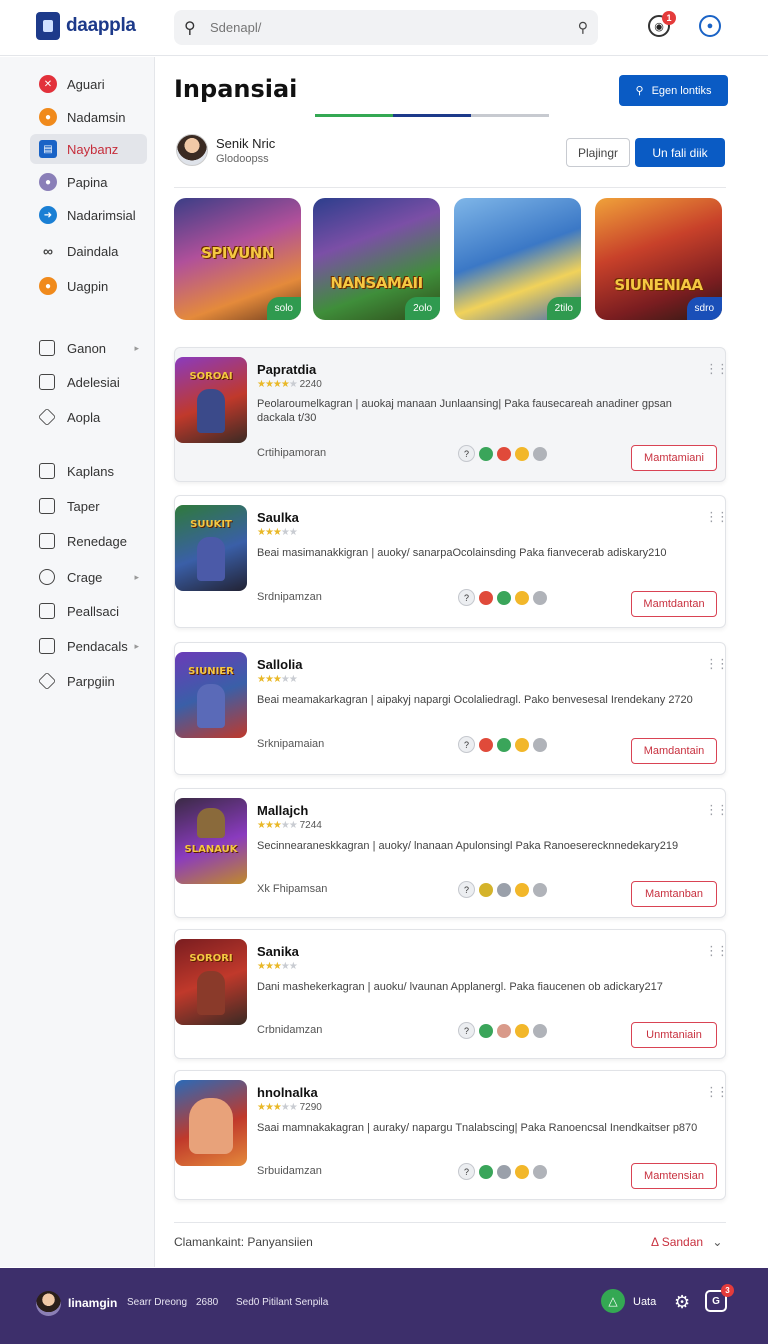  What do you see at coordinates (662, 24) in the screenshot?
I see `notification-bell-icon: ◉ 1` at bounding box center [662, 24].